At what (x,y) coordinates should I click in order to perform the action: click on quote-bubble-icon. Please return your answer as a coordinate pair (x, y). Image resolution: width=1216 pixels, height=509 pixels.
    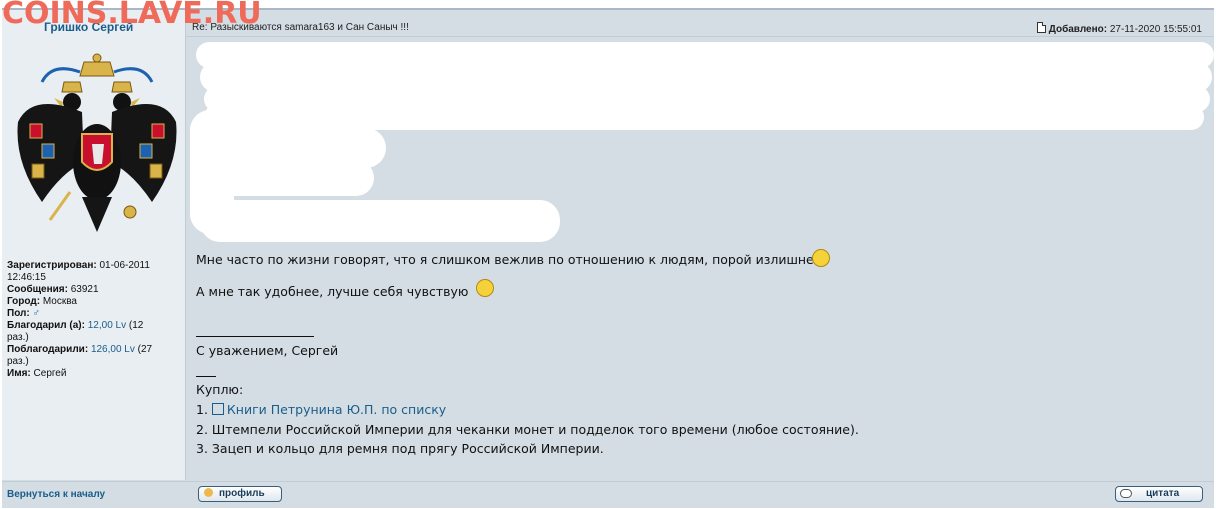
    Looking at the image, I should click on (1126, 493).